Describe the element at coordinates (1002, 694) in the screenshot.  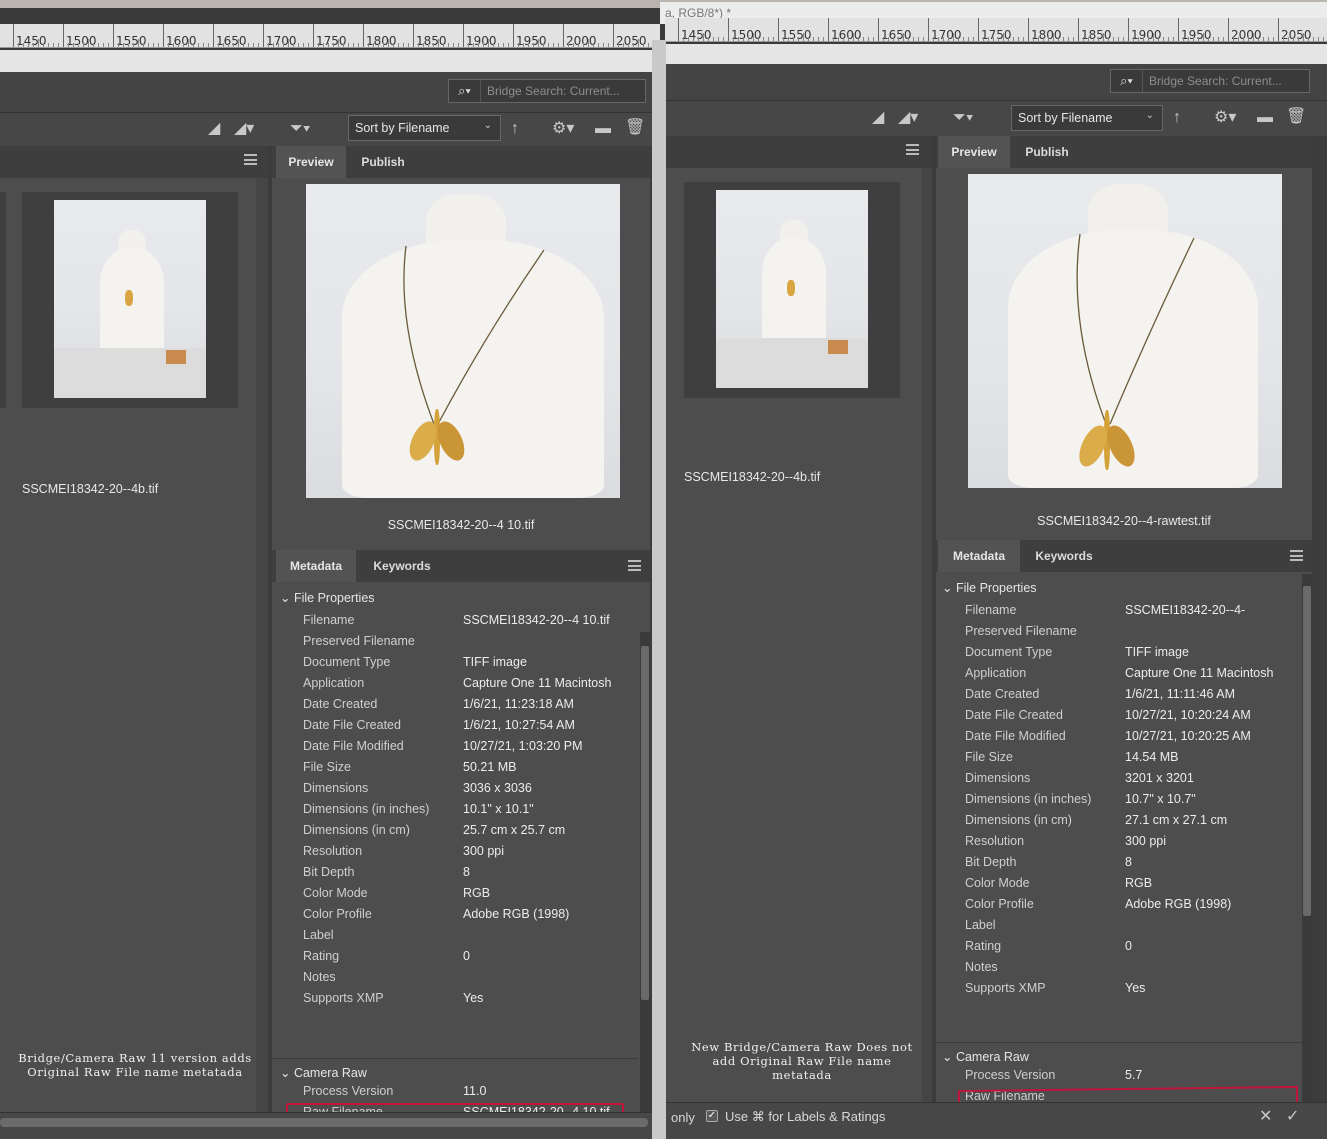
I see `metadata-key: Date Created` at that location.